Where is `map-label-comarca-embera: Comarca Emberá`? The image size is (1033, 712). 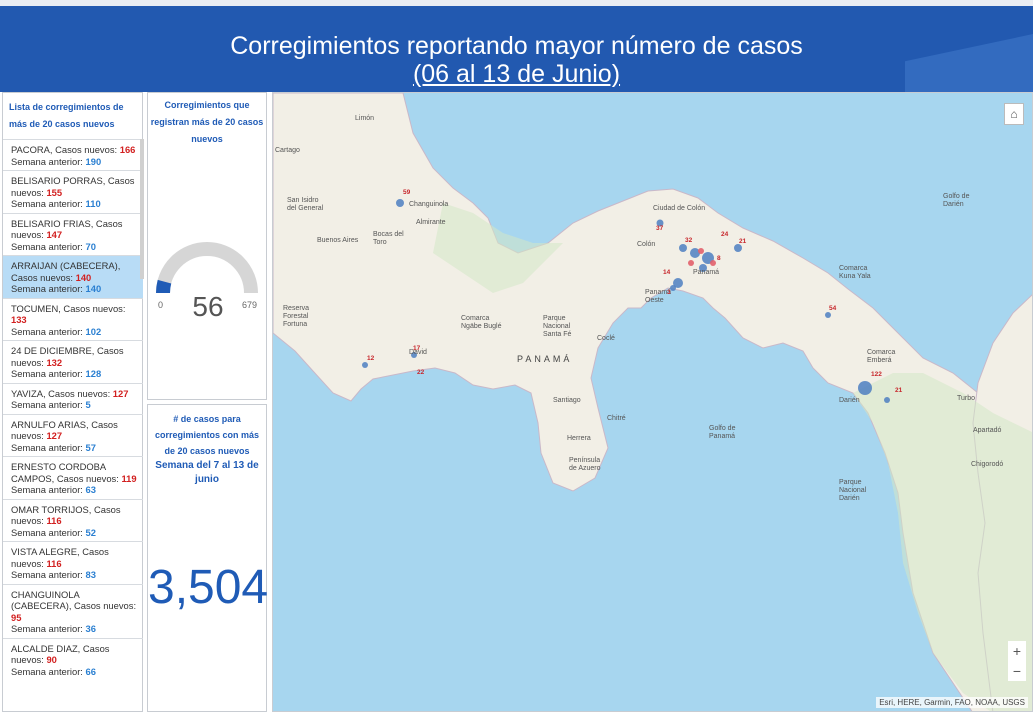
map-label-comarca-embera: Comarca Emberá is located at coordinates (881, 356).